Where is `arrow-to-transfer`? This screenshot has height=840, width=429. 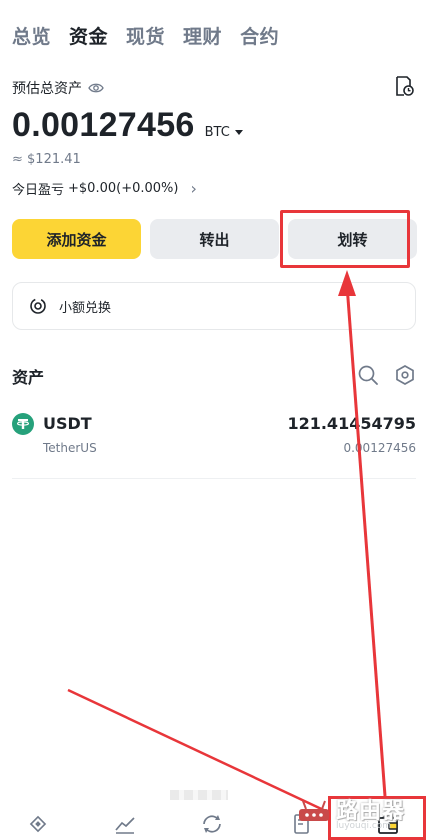
arrow-to-transfer is located at coordinates (366, 540).